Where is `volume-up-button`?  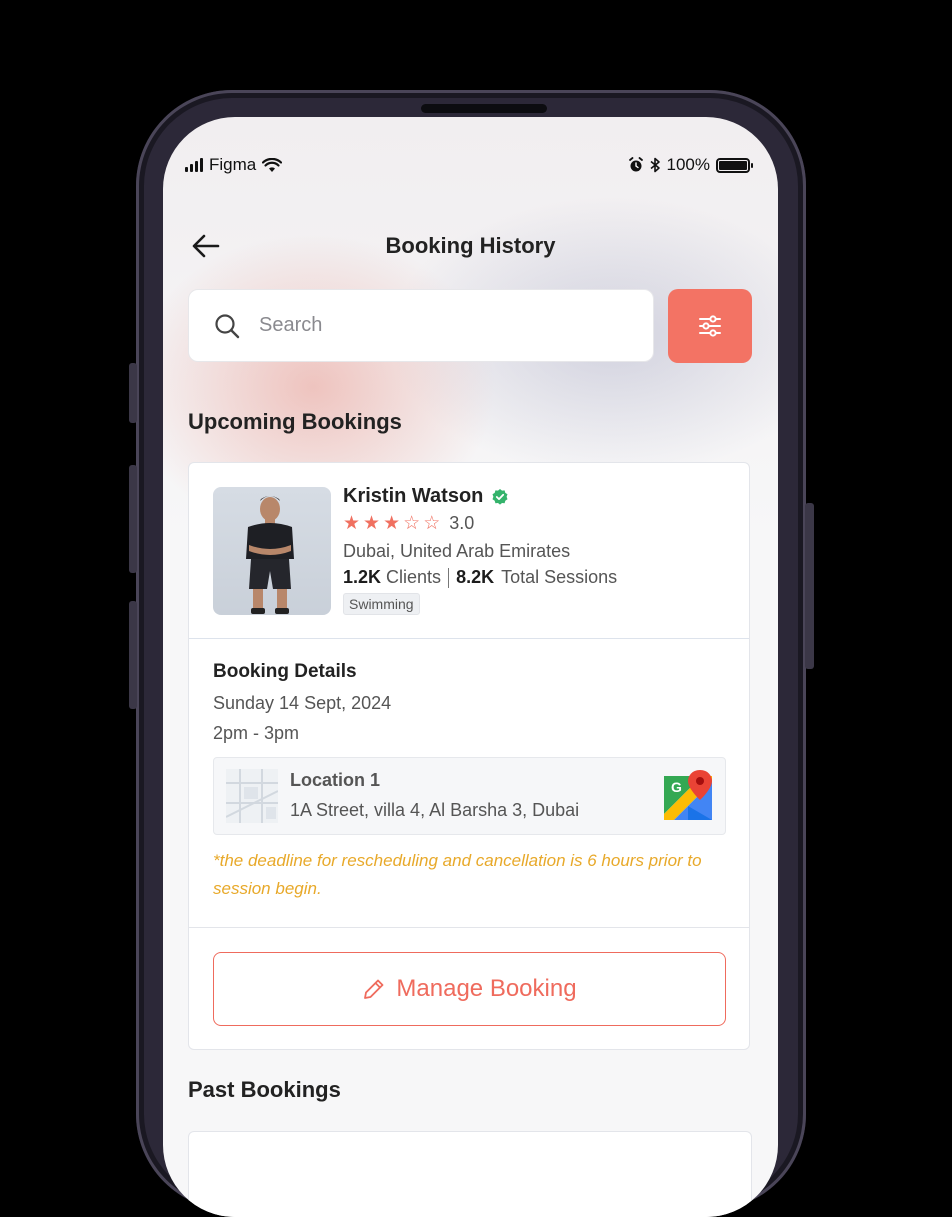 volume-up-button is located at coordinates (133, 519).